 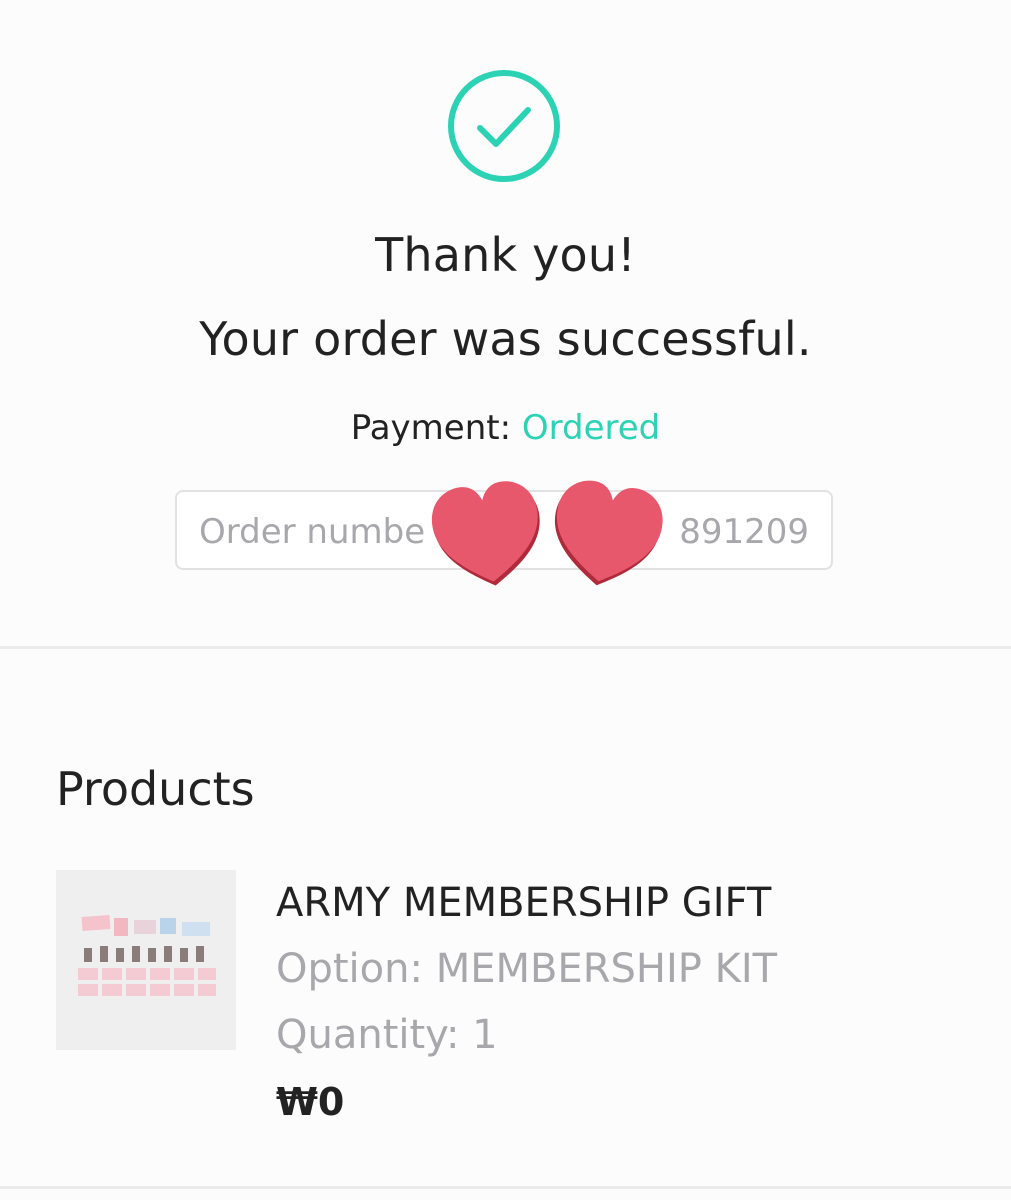 I want to click on payment-status-line: Payment: Ordered, so click(x=505, y=428).